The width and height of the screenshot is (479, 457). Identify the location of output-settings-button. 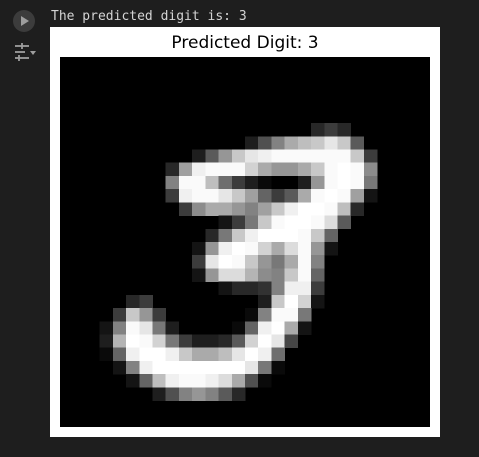
(25, 52).